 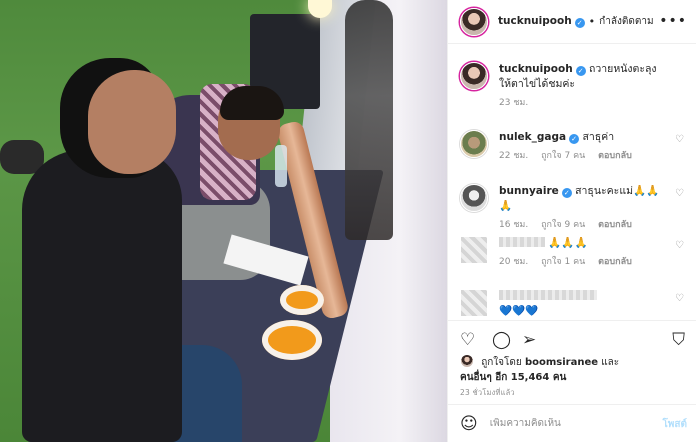 I want to click on comment-username: bunnyaire, so click(x=529, y=191).